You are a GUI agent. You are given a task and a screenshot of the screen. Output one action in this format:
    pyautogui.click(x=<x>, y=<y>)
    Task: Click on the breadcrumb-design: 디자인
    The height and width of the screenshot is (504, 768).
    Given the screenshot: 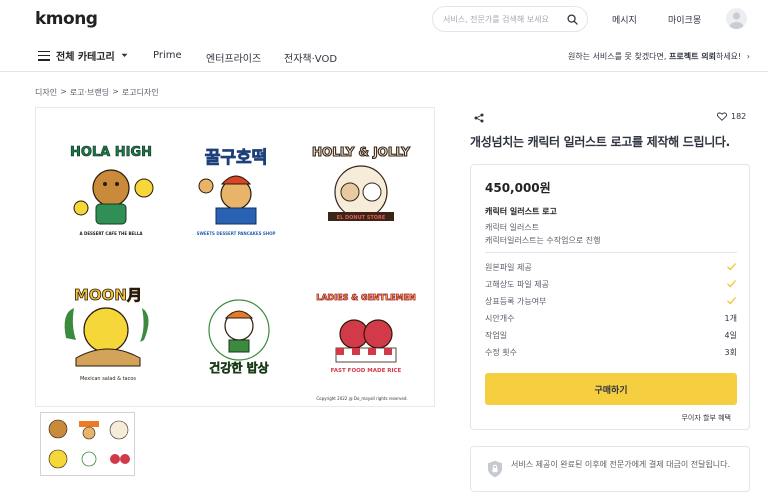 What is the action you would take?
    pyautogui.click(x=46, y=92)
    